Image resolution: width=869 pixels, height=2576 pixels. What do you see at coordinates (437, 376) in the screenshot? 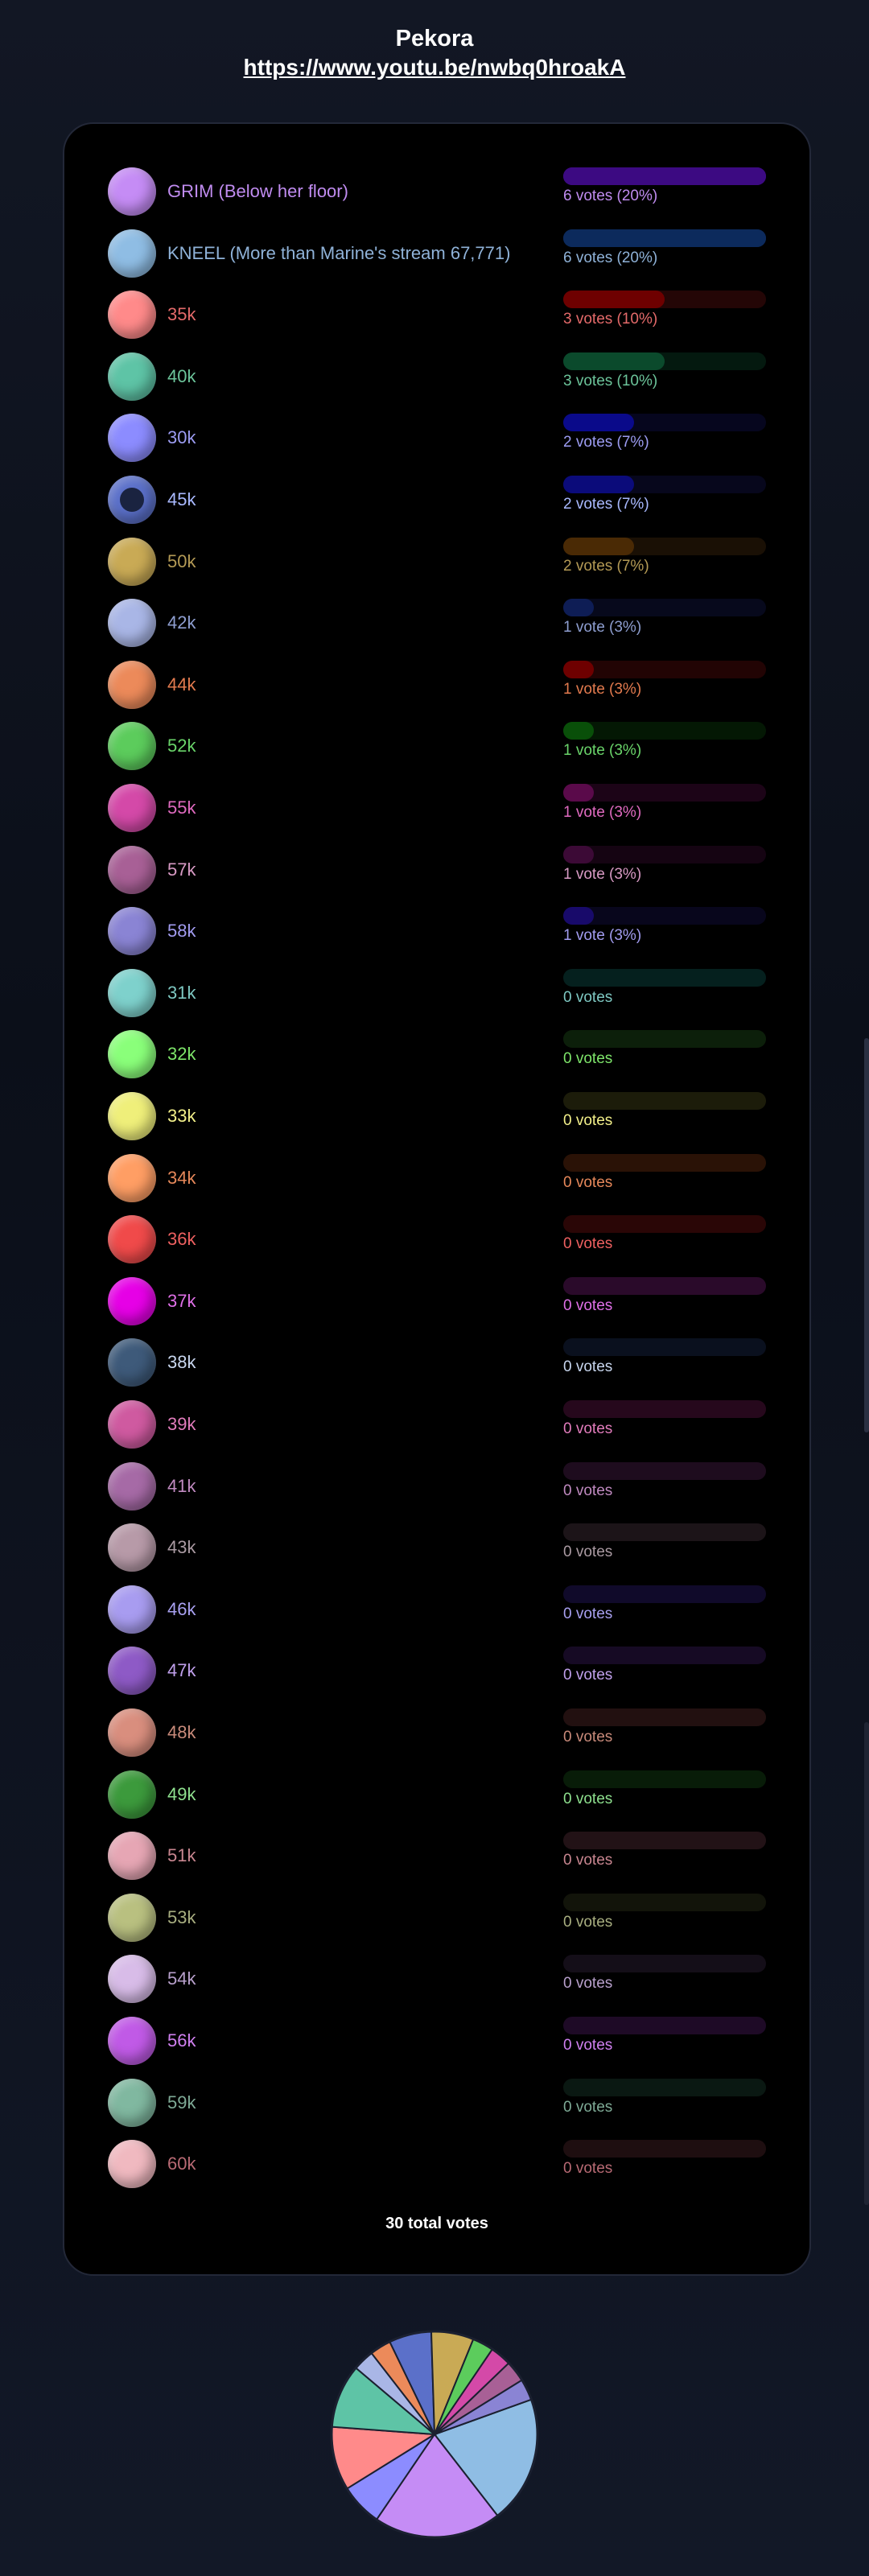
I see `poll-option: 40k 3 votes (10%)` at bounding box center [437, 376].